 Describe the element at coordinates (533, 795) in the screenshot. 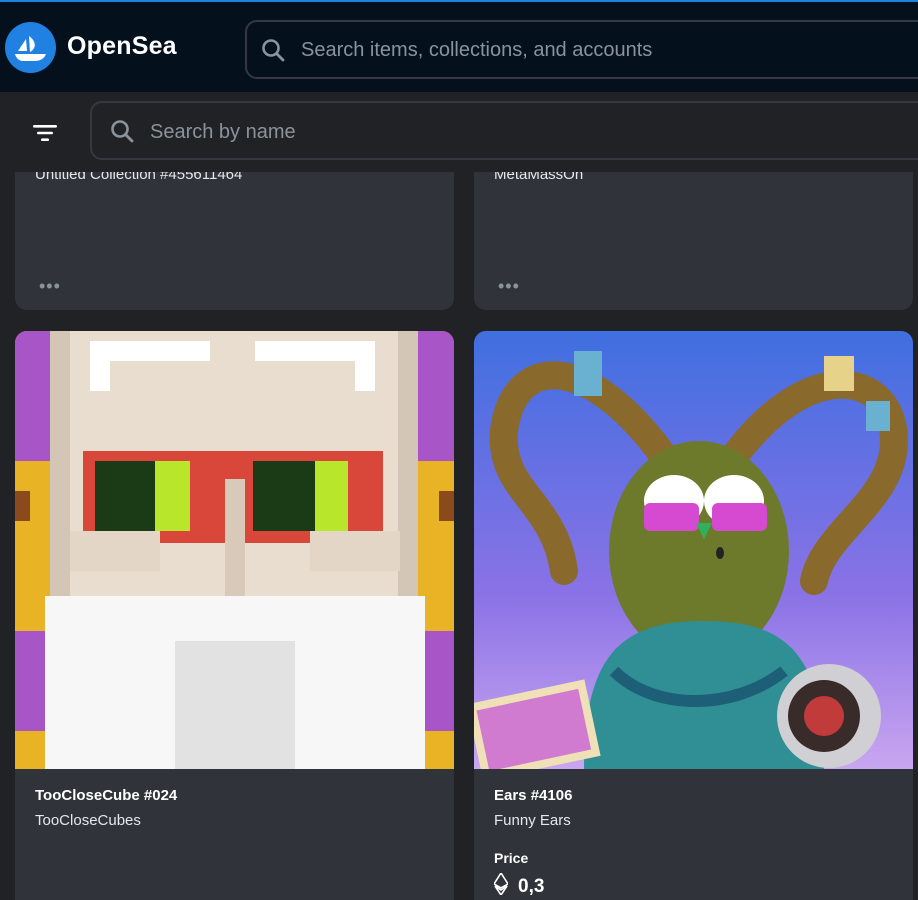

I see `card-item-title: Ears #4106` at that location.